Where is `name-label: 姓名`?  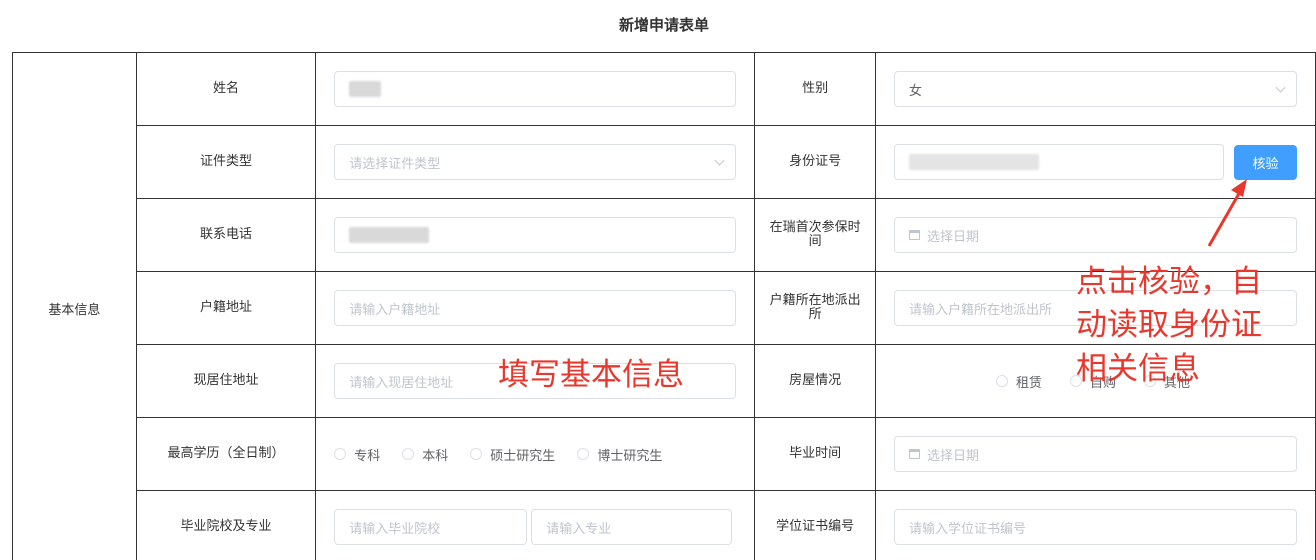 name-label: 姓名 is located at coordinates (226, 89).